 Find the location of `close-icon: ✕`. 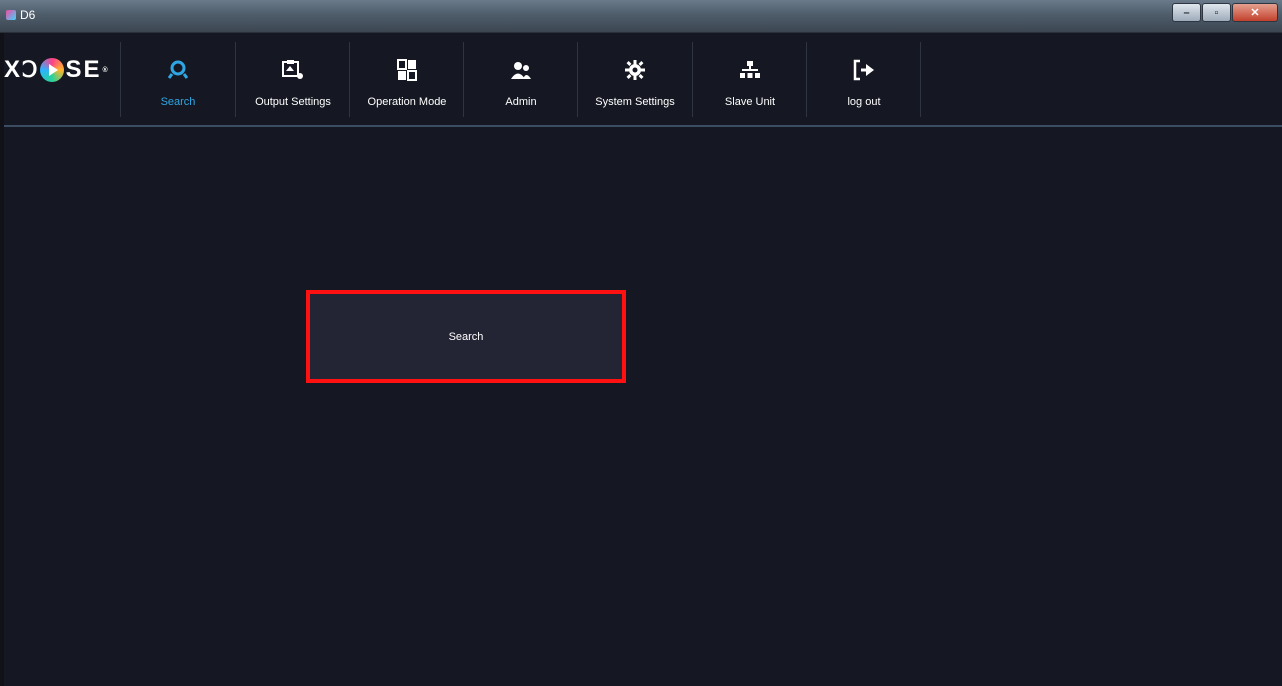

close-icon: ✕ is located at coordinates (1255, 13).